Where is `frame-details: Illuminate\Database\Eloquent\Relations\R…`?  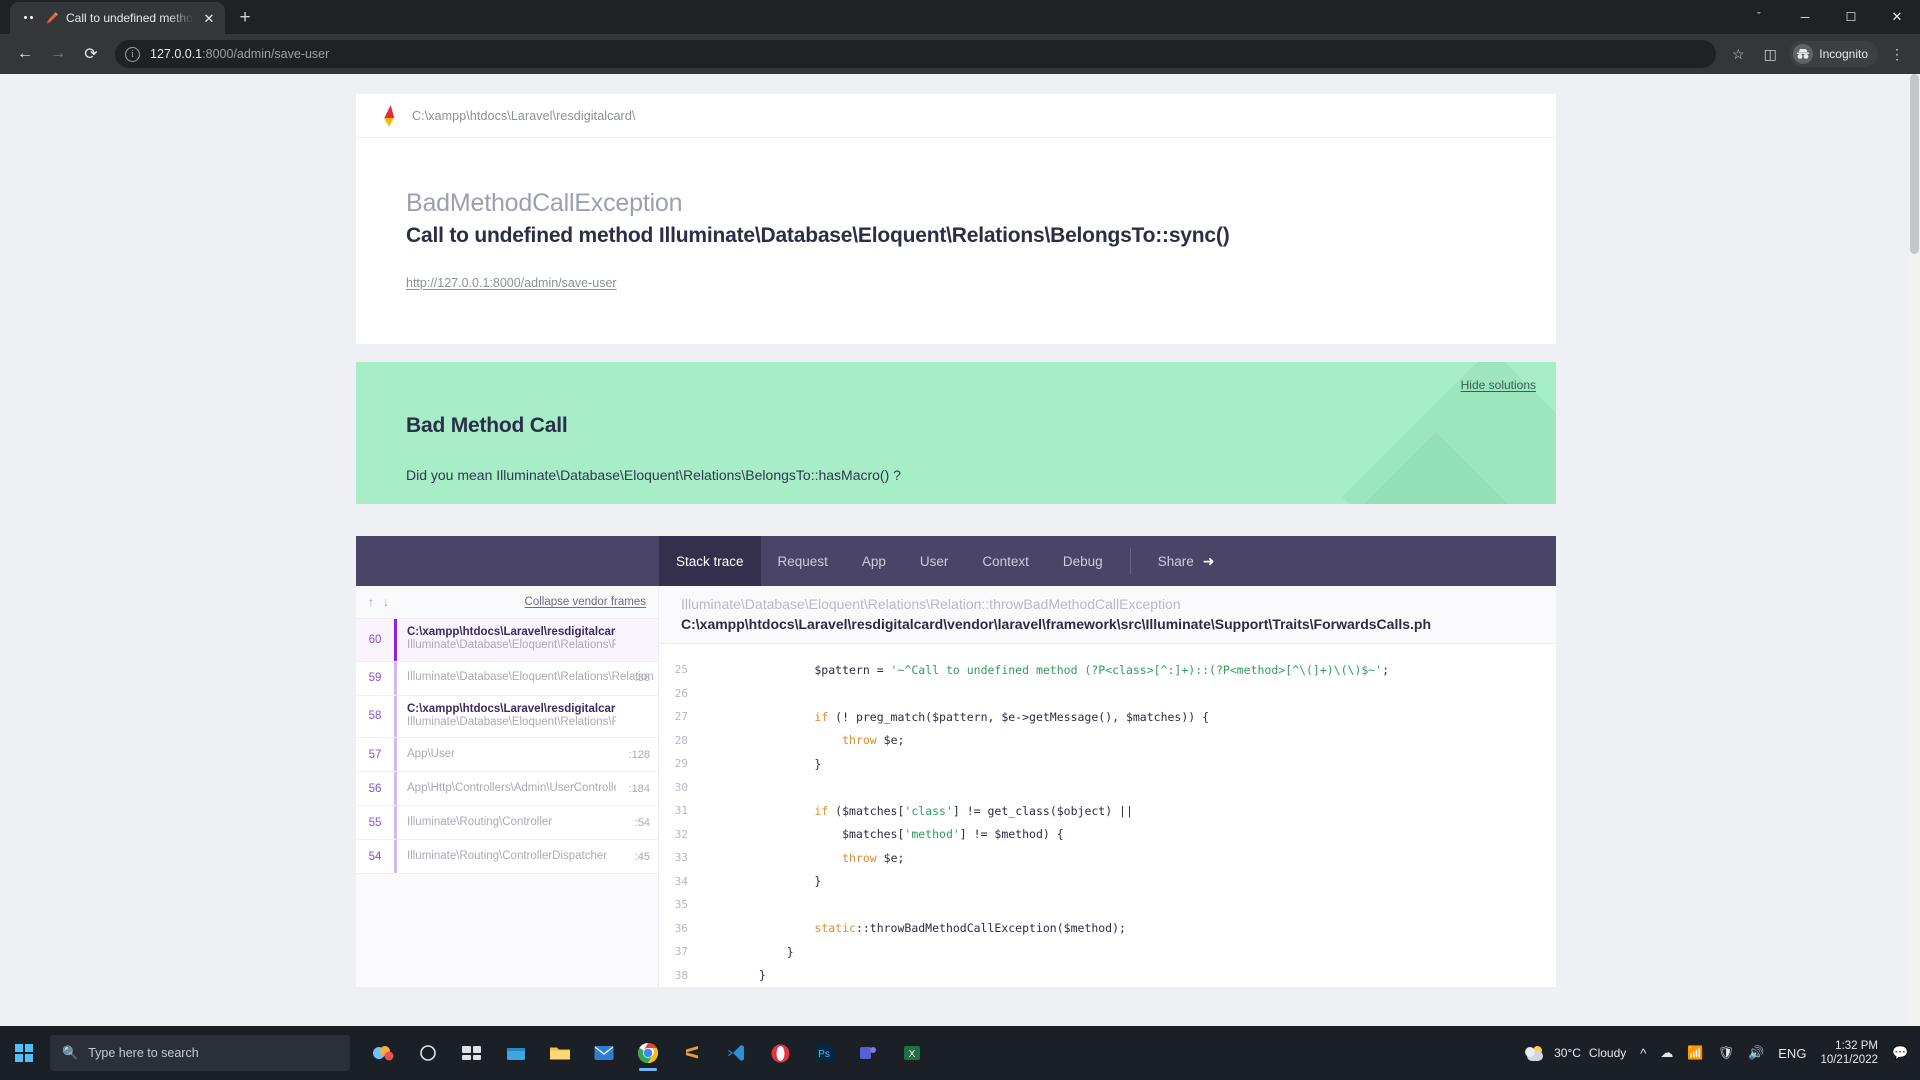 frame-details: Illuminate\Database\Eloquent\Relations\R… is located at coordinates (525, 678).